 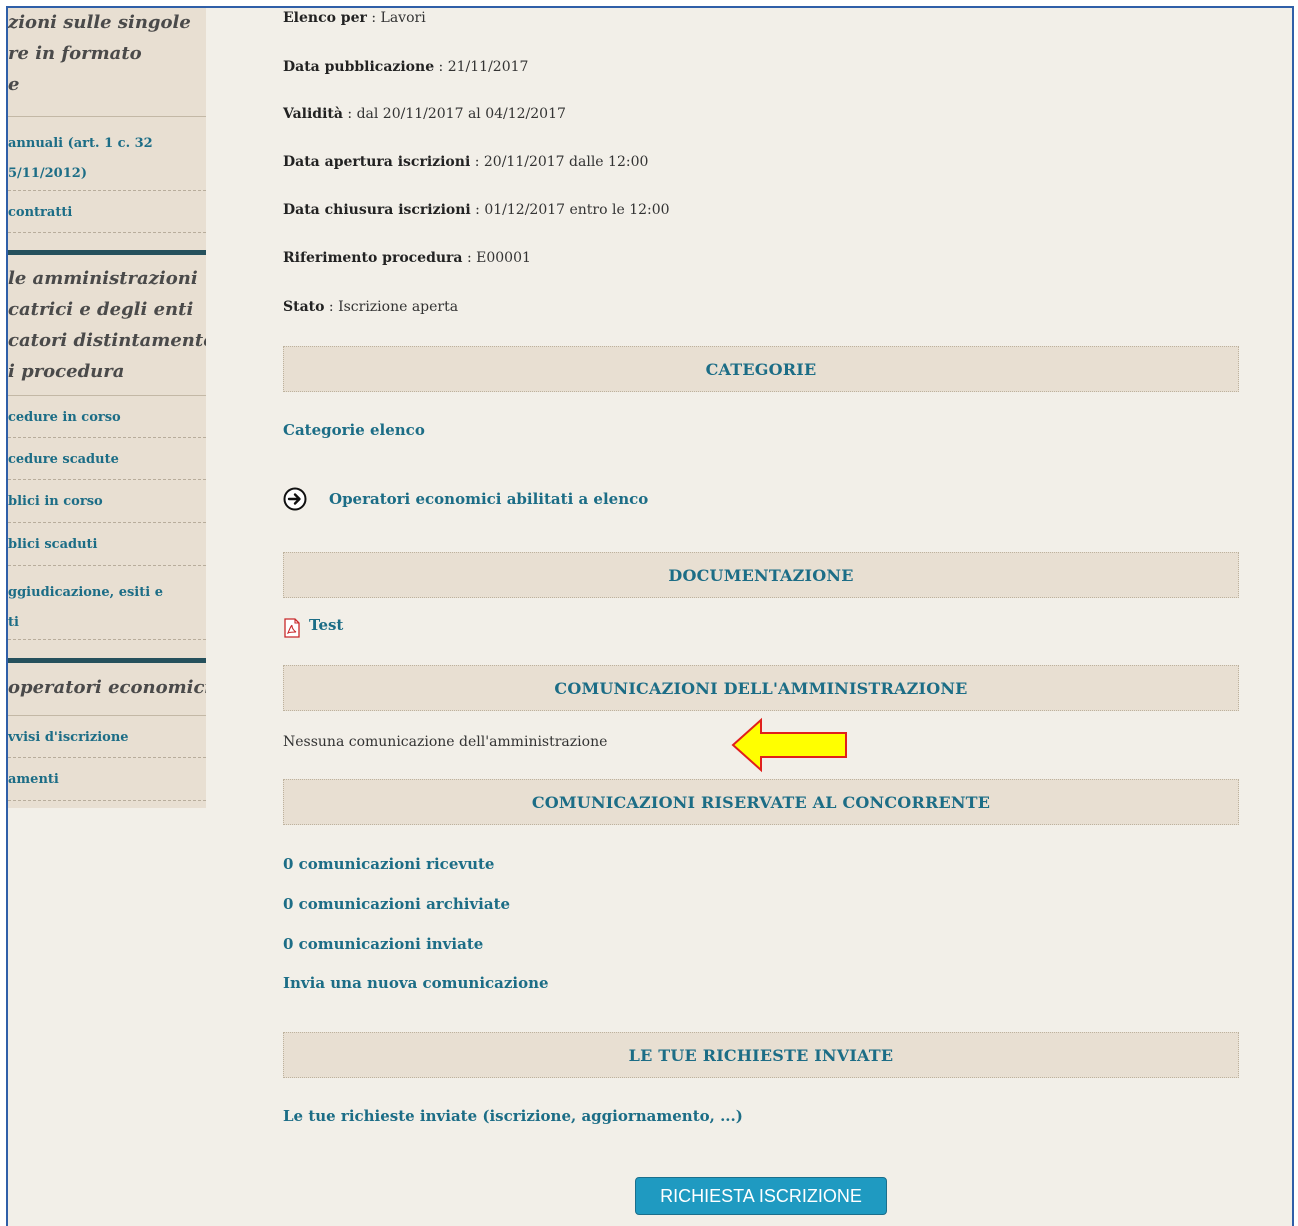 What do you see at coordinates (103, 278) in the screenshot?
I see `sidebar-heading-line: le amministrazioni` at bounding box center [103, 278].